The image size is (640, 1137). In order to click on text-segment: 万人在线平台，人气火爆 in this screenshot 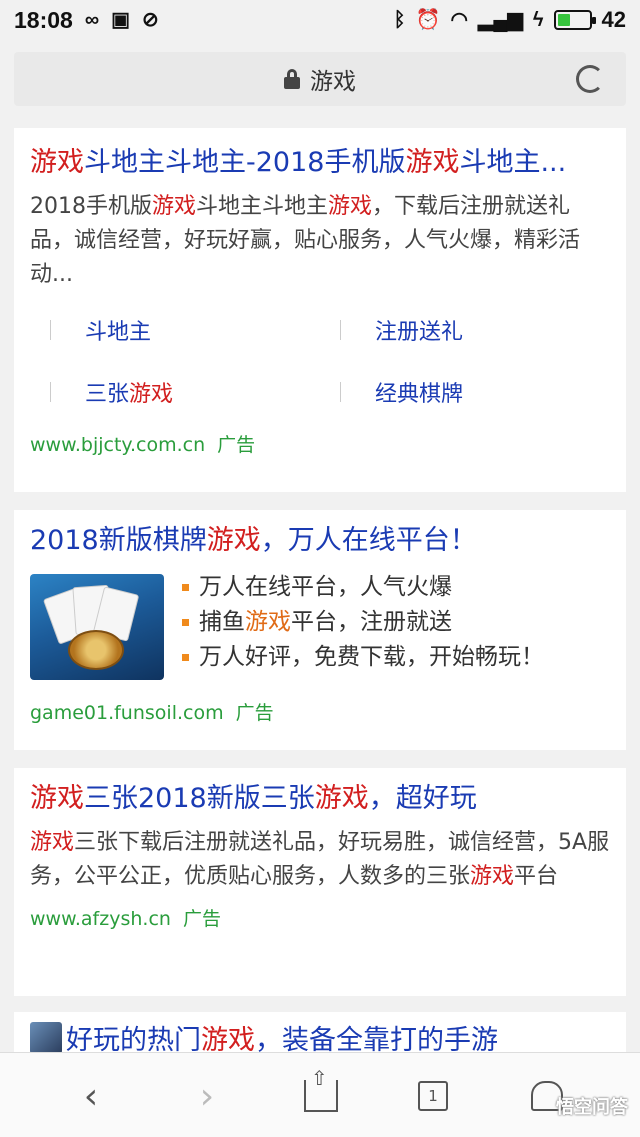, I will do `click(325, 587)`.